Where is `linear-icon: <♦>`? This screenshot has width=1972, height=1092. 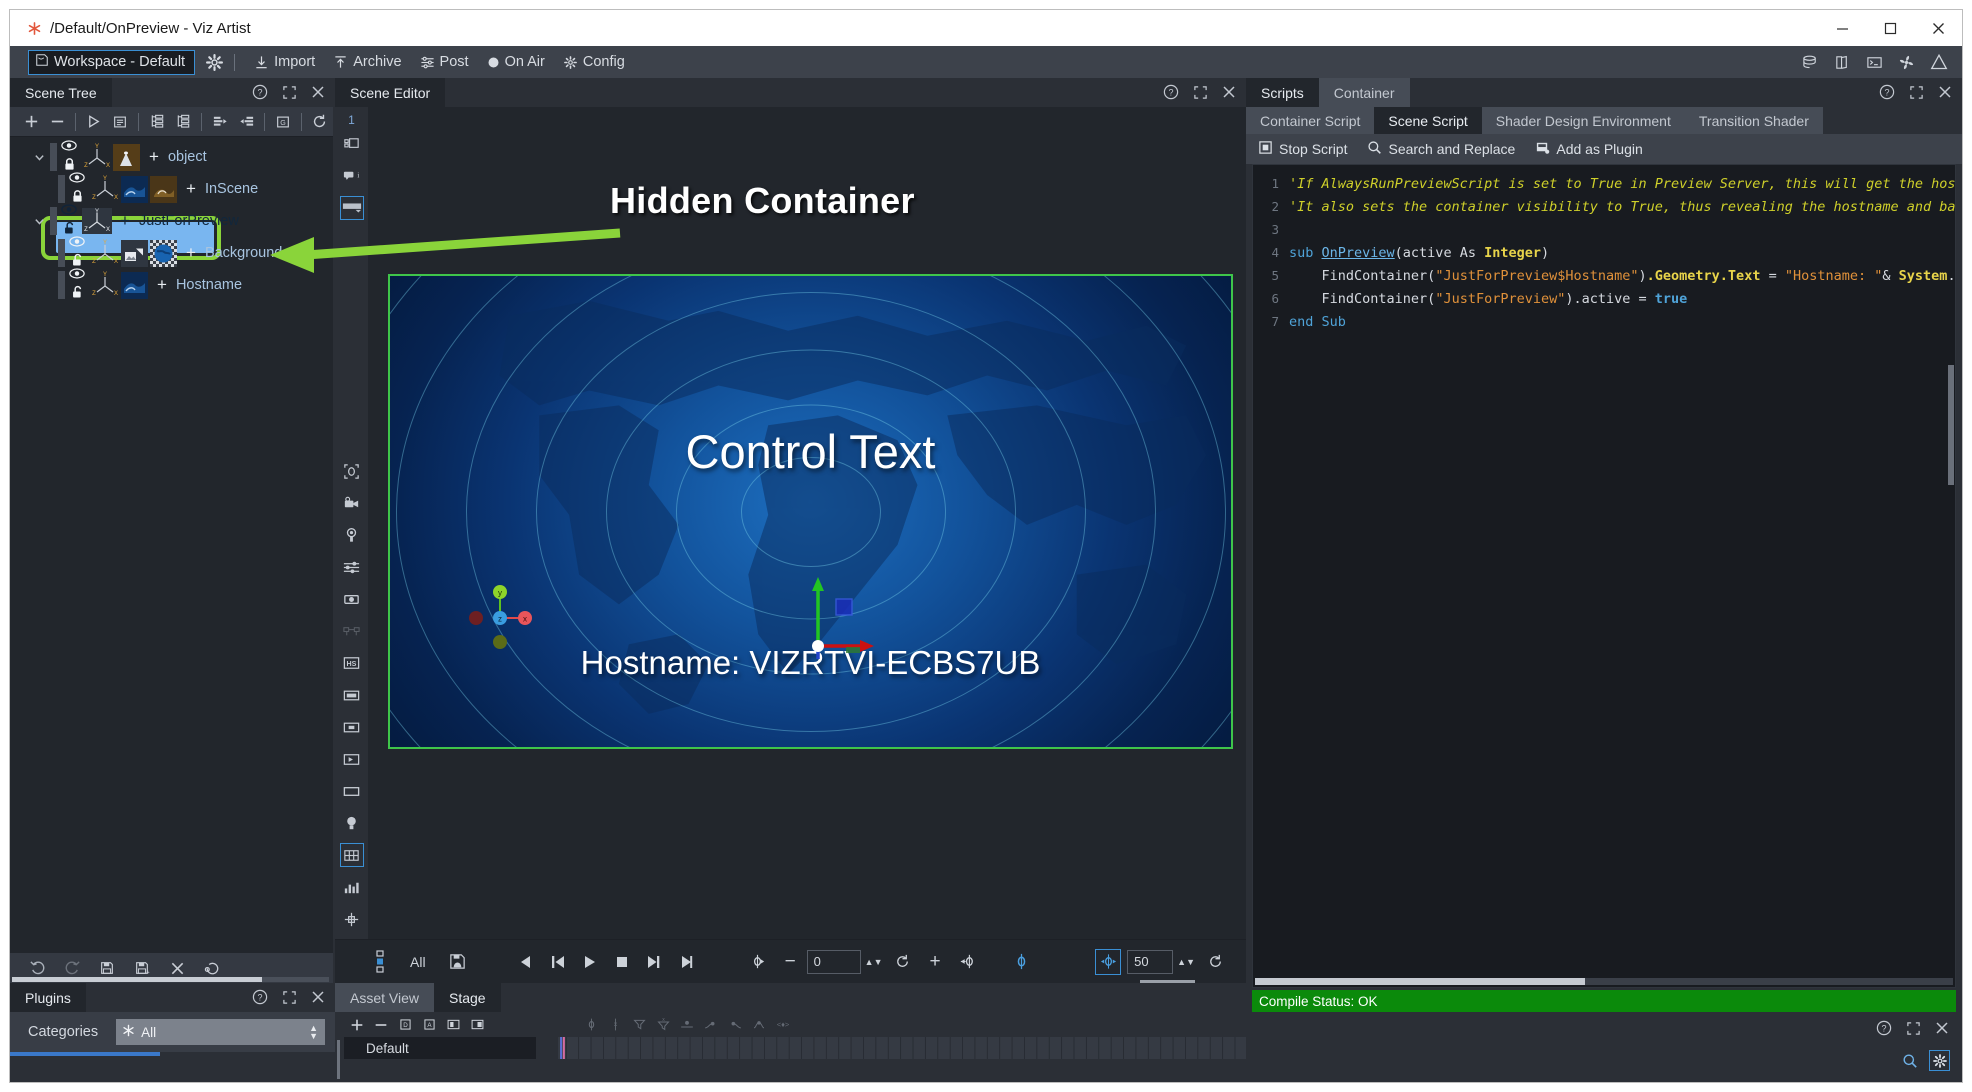
linear-icon: <♦> is located at coordinates (783, 1025).